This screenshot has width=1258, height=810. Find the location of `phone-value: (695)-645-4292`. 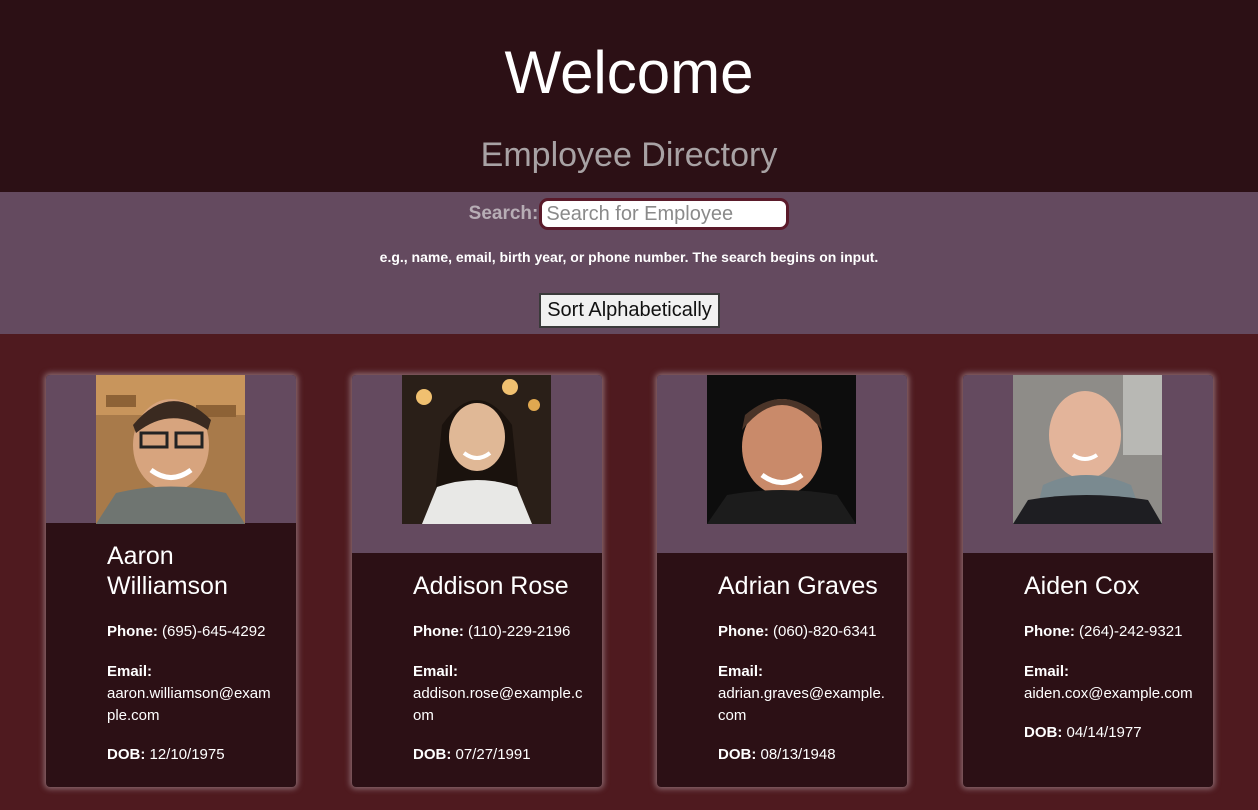

phone-value: (695)-645-4292 is located at coordinates (214, 631).